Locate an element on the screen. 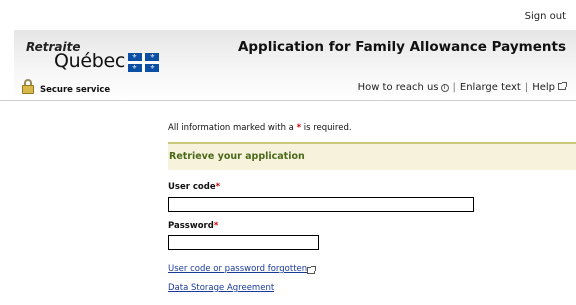 The height and width of the screenshot is (305, 576). user-code-input is located at coordinates (321, 204).